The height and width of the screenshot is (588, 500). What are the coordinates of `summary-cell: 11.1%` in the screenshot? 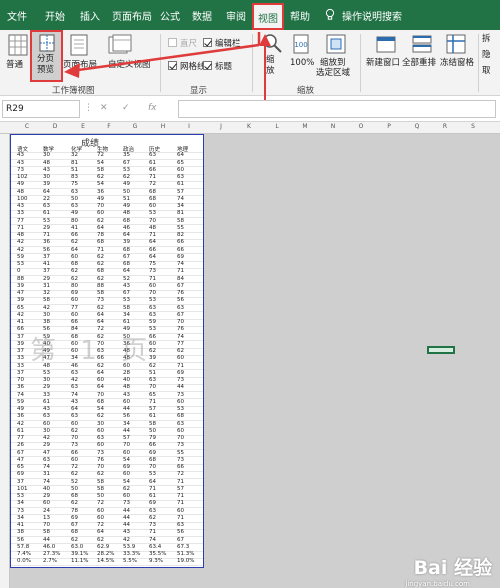 It's located at (79, 561).